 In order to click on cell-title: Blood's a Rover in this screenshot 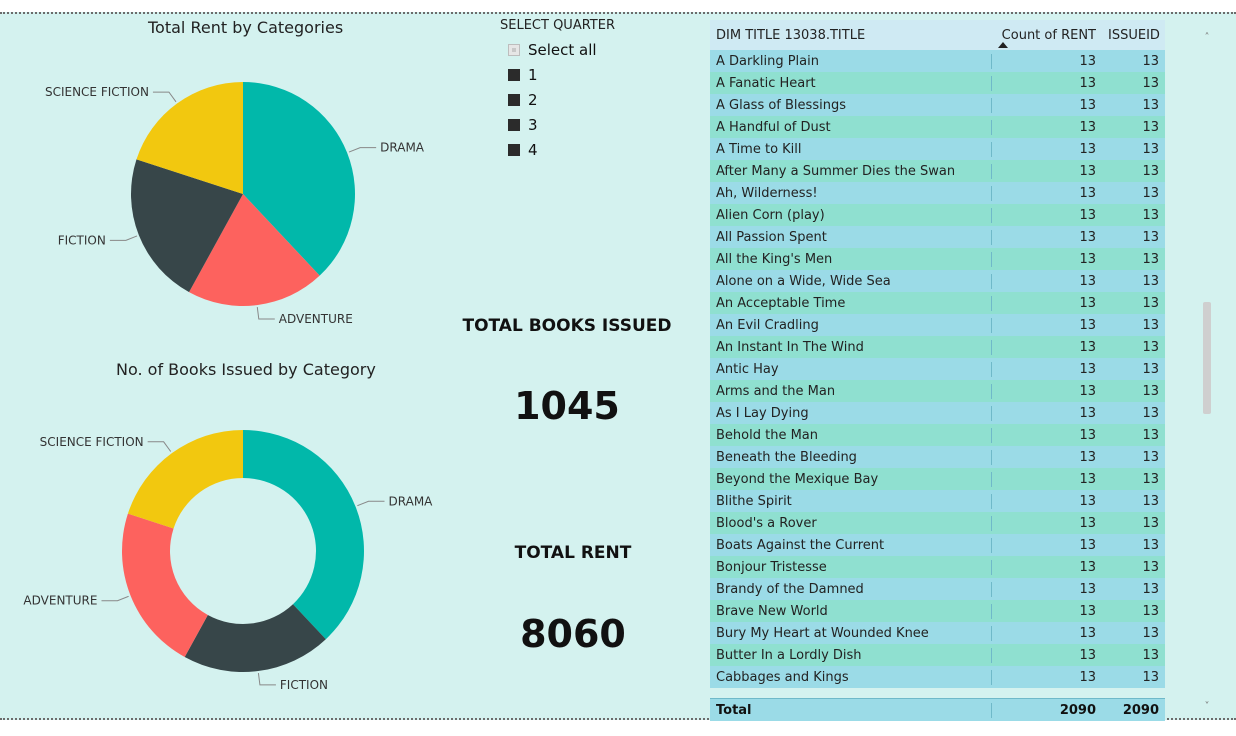, I will do `click(851, 523)`.